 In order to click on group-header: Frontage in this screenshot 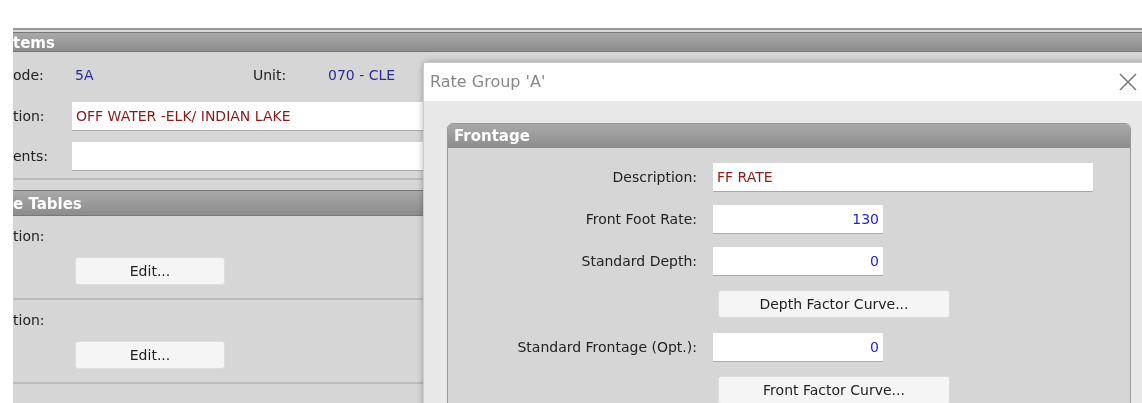, I will do `click(789, 136)`.